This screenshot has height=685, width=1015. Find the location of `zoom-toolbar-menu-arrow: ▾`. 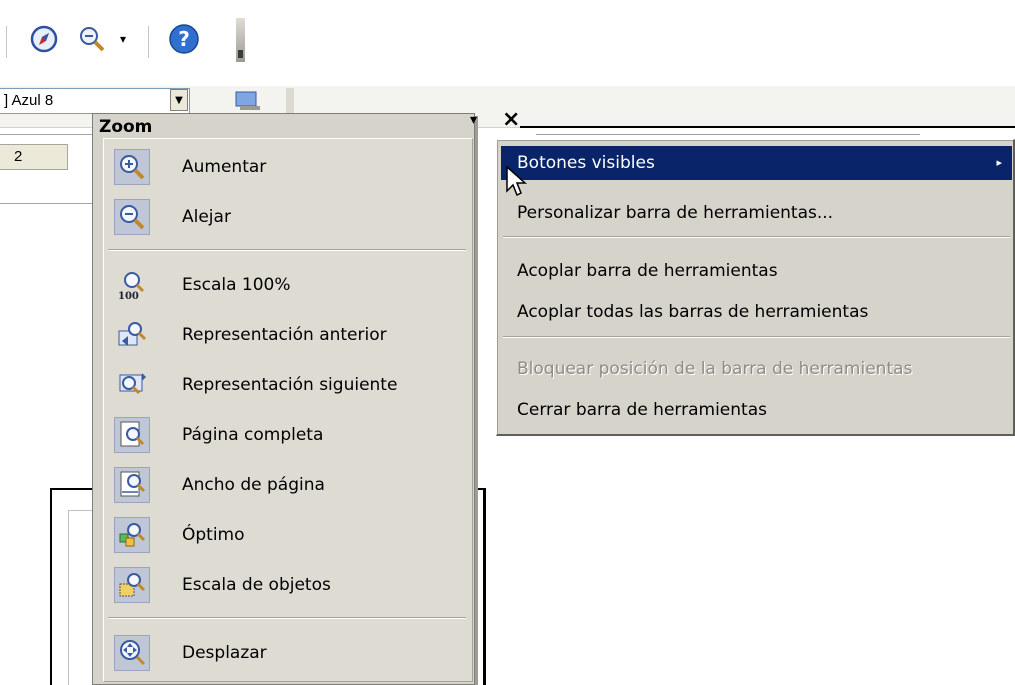

zoom-toolbar-menu-arrow: ▾ is located at coordinates (473, 120).